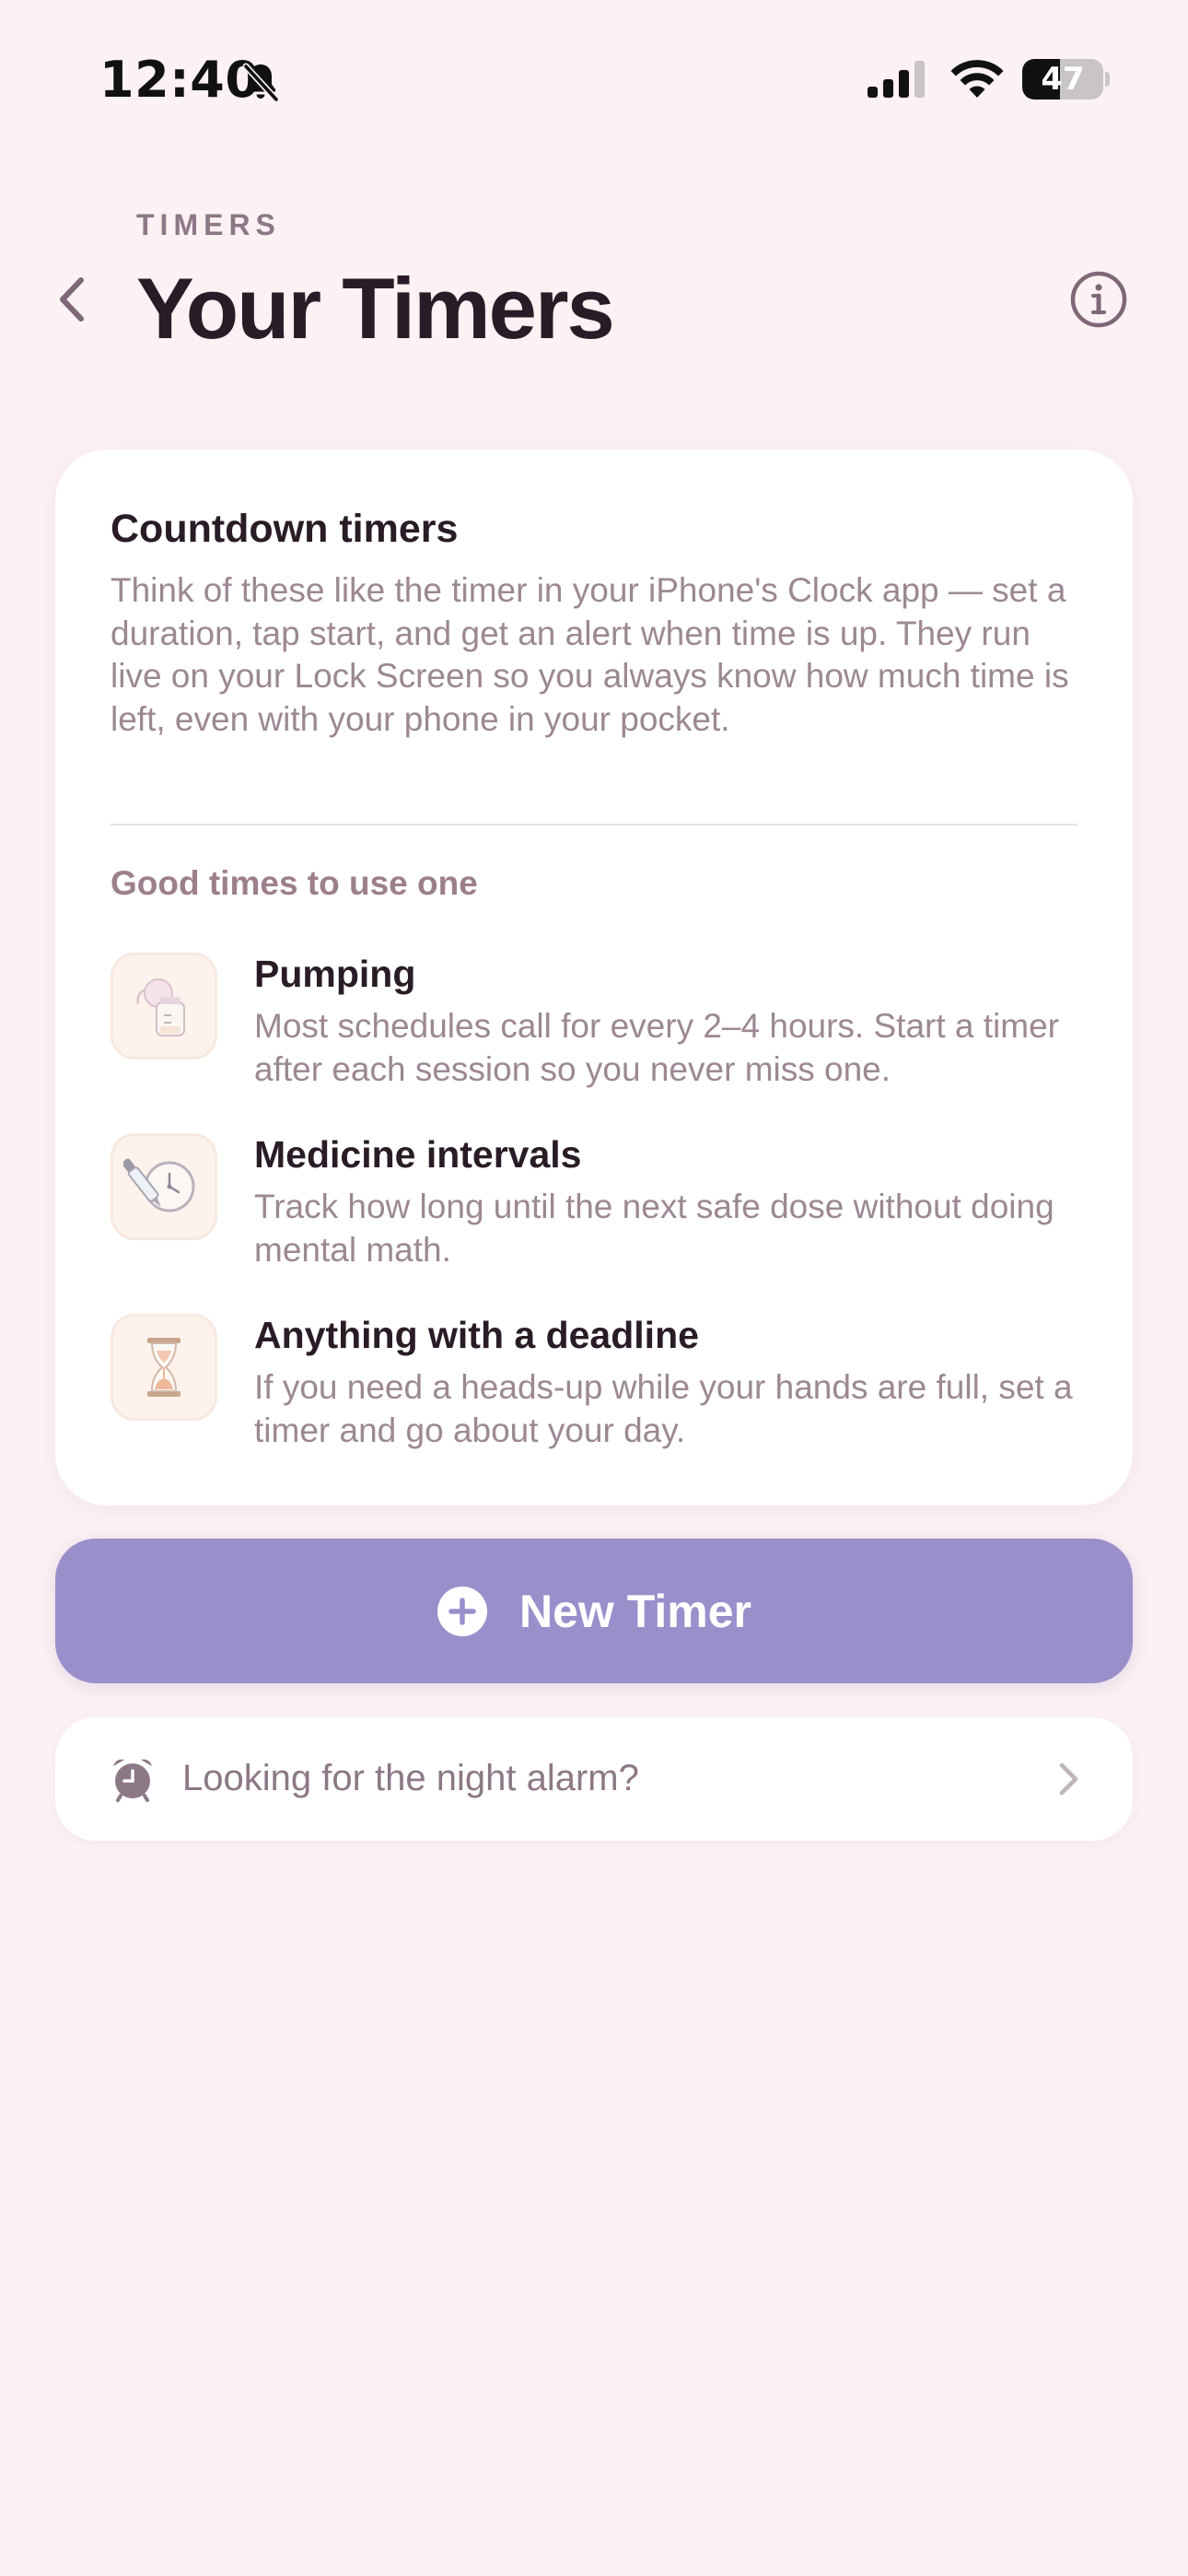  Describe the element at coordinates (72, 299) in the screenshot. I see `chevron-left-icon` at that location.